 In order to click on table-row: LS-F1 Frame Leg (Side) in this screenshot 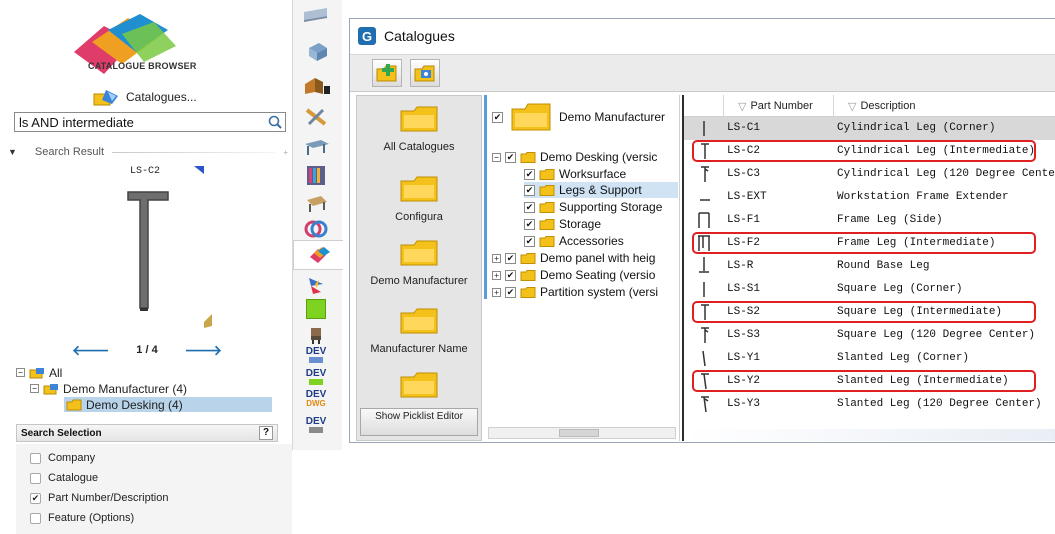, I will do `click(869, 220)`.